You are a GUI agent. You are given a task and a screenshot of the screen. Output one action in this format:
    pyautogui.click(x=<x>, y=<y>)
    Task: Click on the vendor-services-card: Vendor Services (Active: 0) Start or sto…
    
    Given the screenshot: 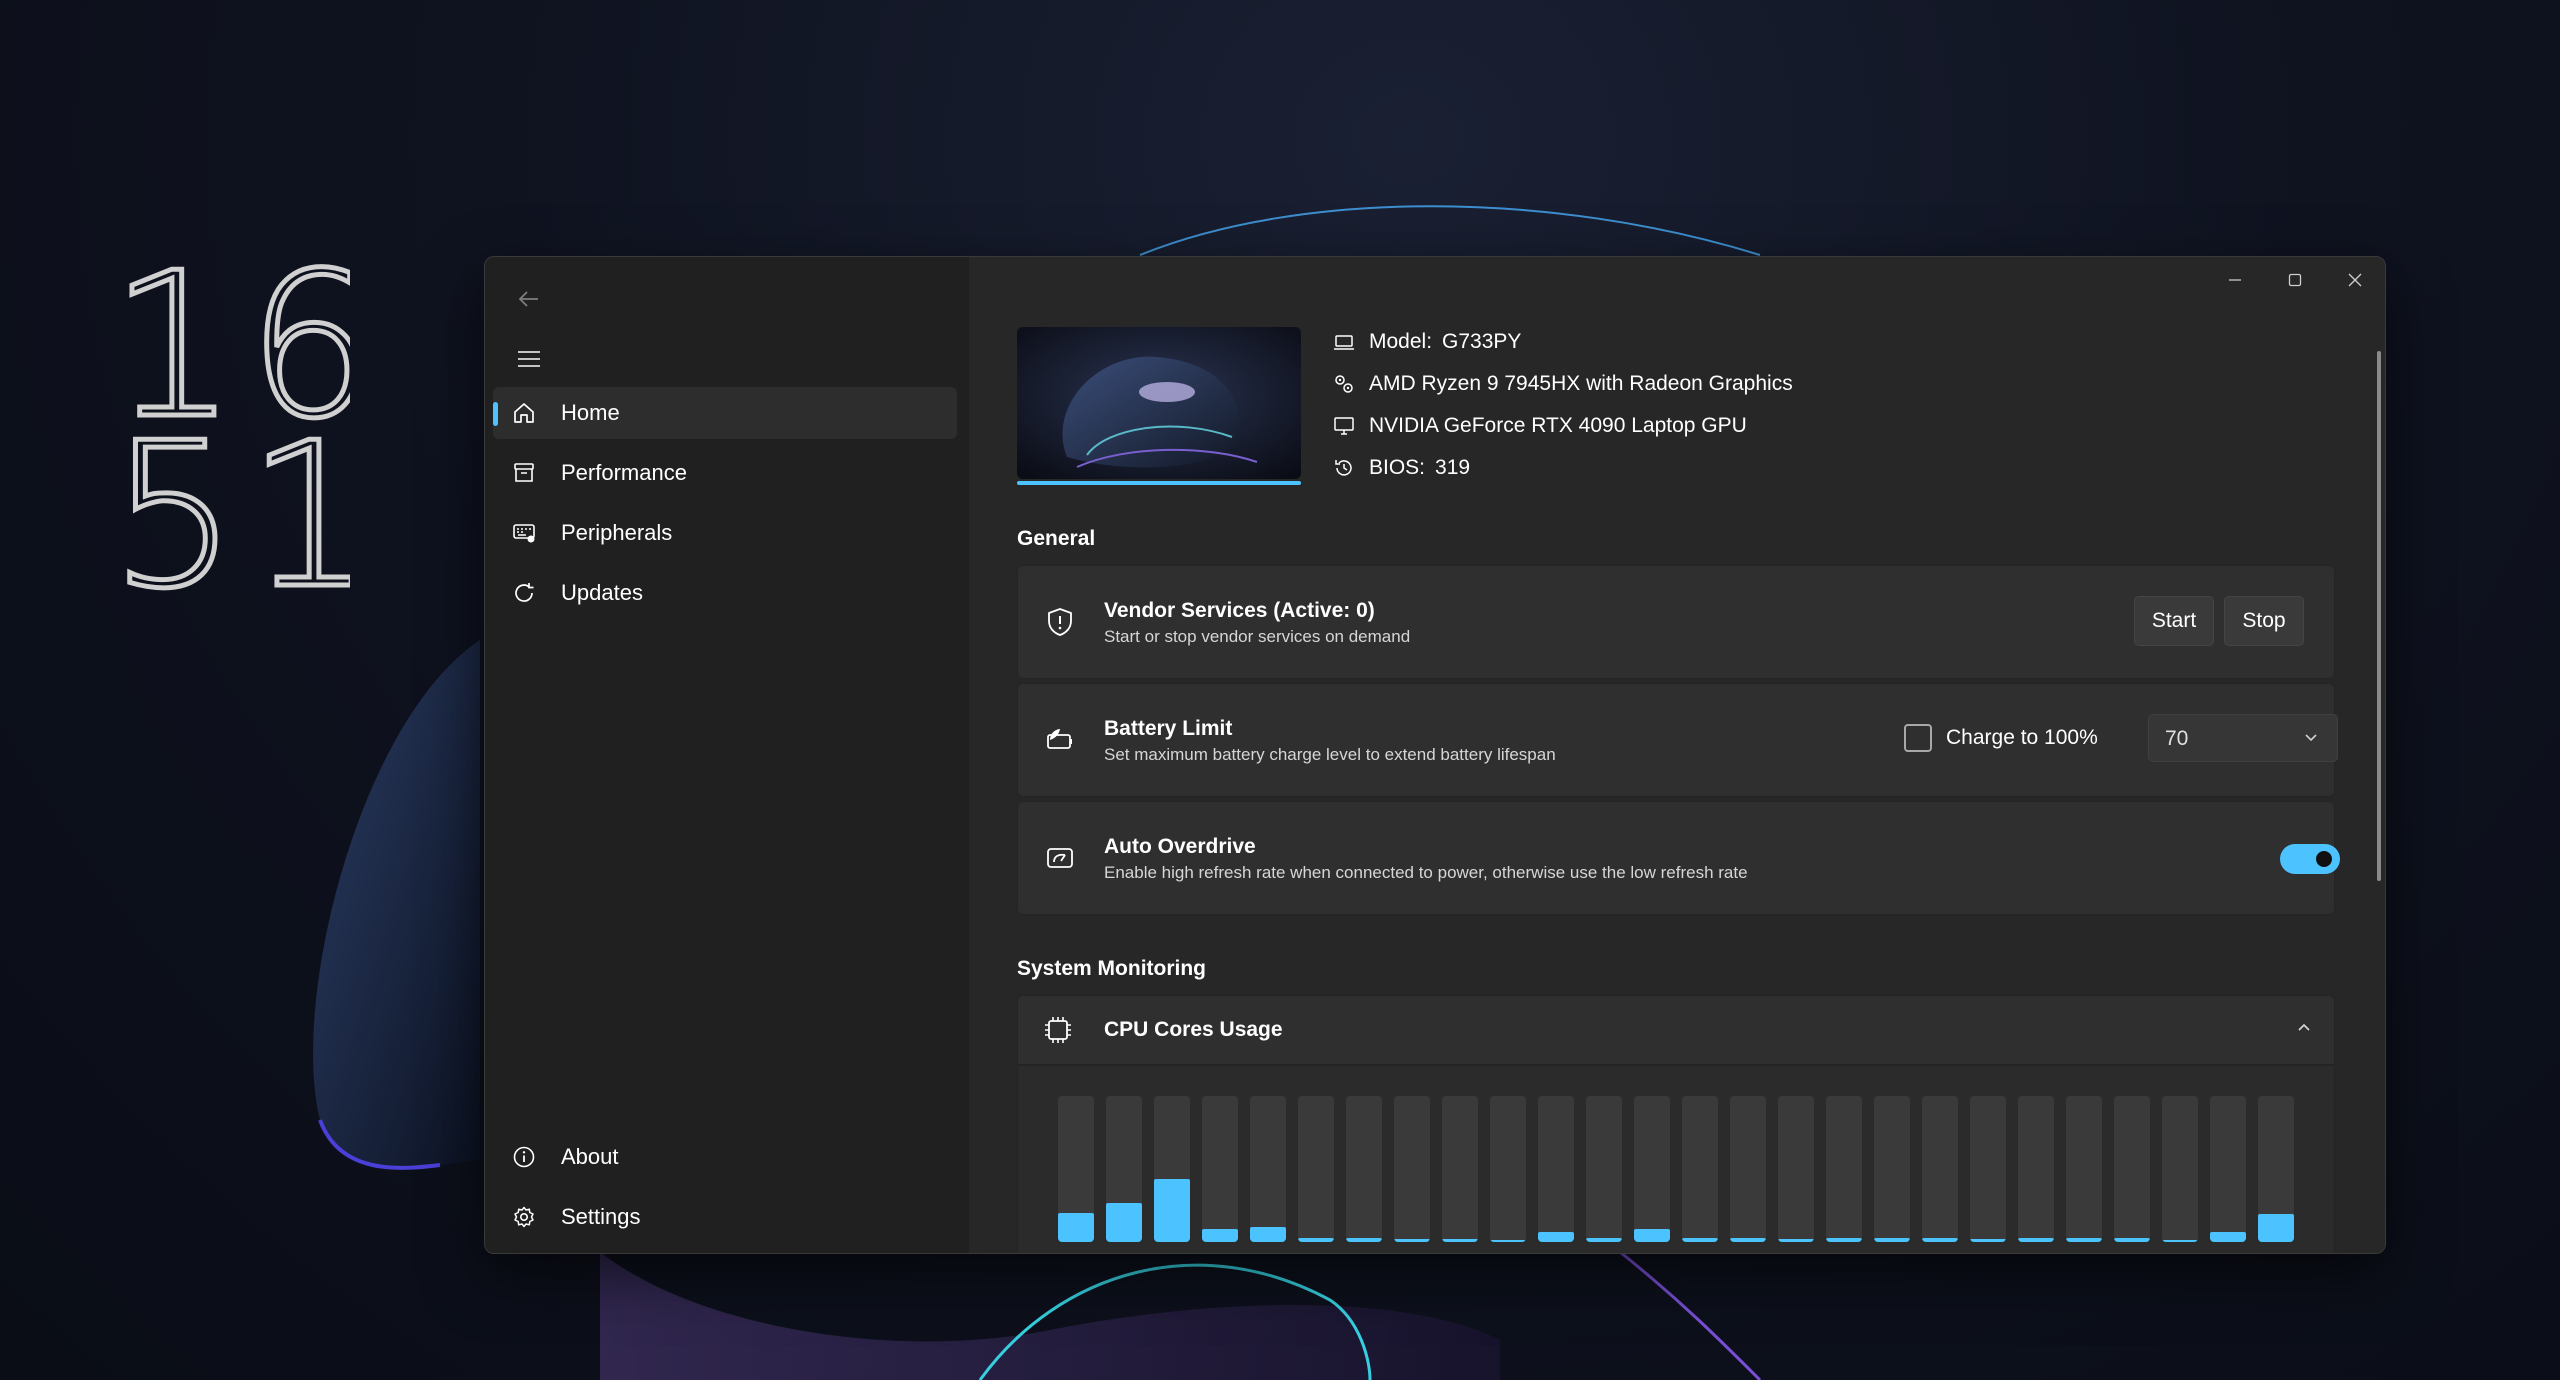 What is the action you would take?
    pyautogui.click(x=1676, y=622)
    